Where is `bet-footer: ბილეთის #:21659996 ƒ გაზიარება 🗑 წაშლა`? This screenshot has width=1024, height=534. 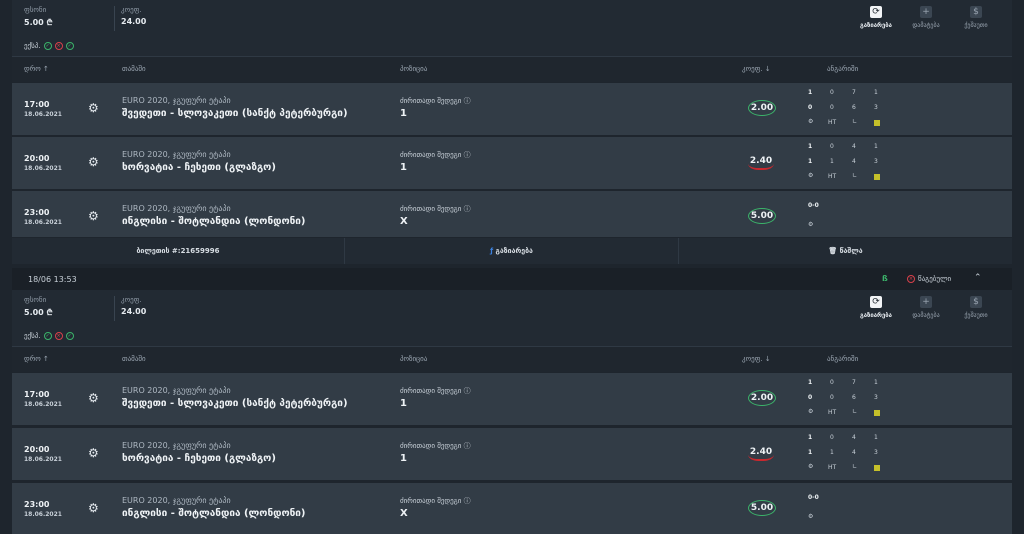
bet-footer: ბილეთის #:21659996 ƒ გაზიარება 🗑 წაშლა is located at coordinates (512, 251).